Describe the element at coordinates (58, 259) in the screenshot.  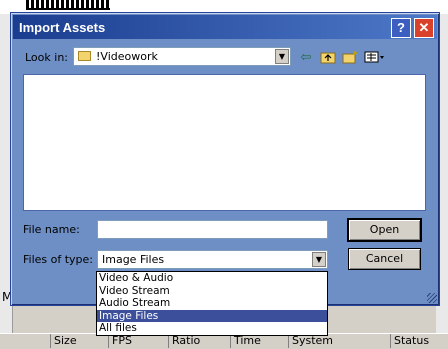
I see `files-of-type-label: Files of type:` at that location.